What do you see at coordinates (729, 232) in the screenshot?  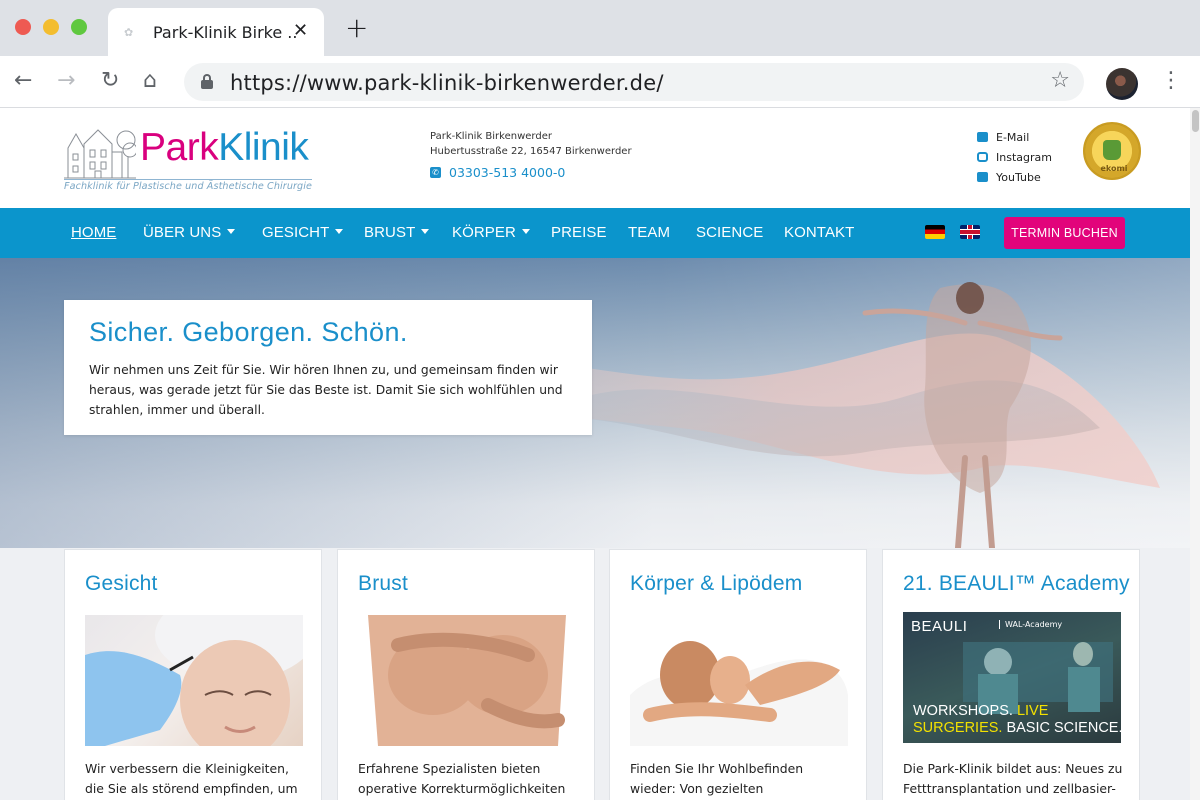 I see `nav-item-science: SCIENCE` at bounding box center [729, 232].